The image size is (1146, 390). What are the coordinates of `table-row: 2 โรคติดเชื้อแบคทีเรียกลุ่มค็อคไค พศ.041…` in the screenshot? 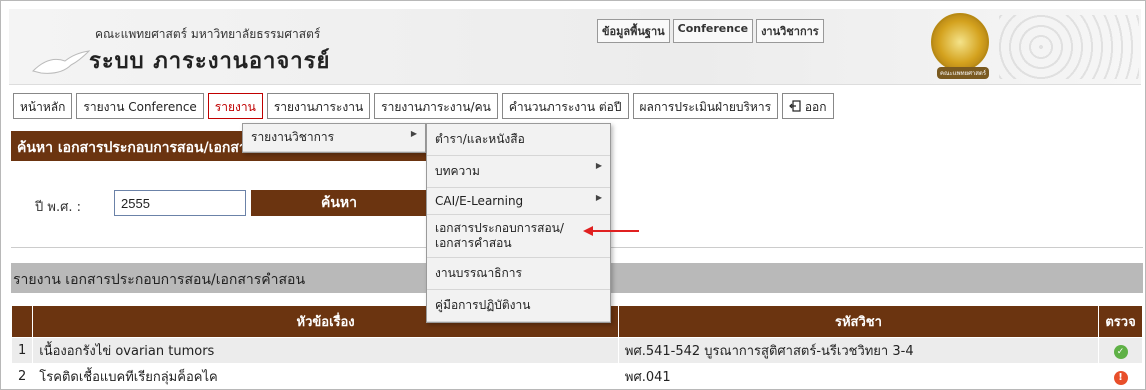 It's located at (576, 376).